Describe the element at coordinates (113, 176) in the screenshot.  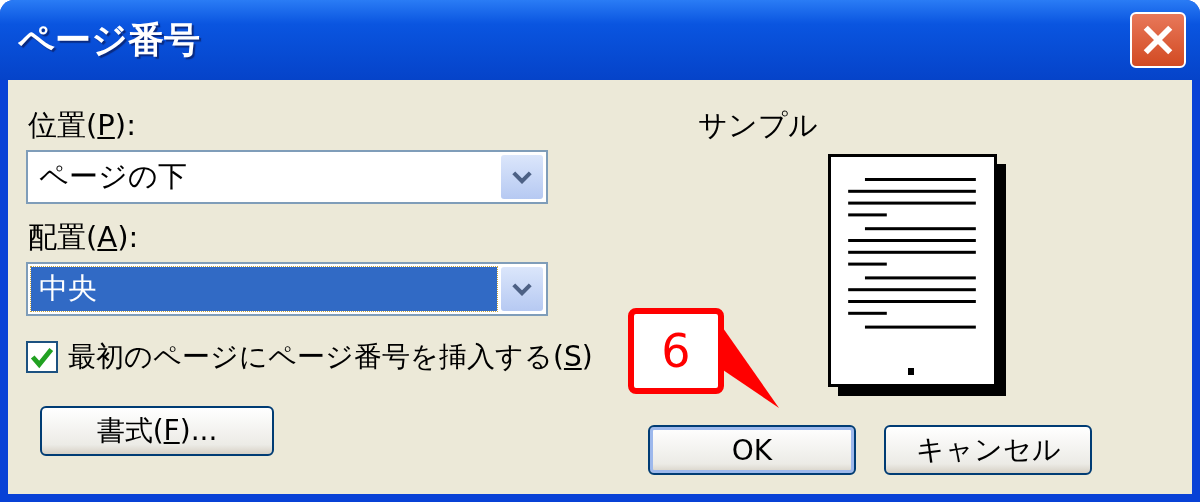
I see `dropdown-value: ページの下` at that location.